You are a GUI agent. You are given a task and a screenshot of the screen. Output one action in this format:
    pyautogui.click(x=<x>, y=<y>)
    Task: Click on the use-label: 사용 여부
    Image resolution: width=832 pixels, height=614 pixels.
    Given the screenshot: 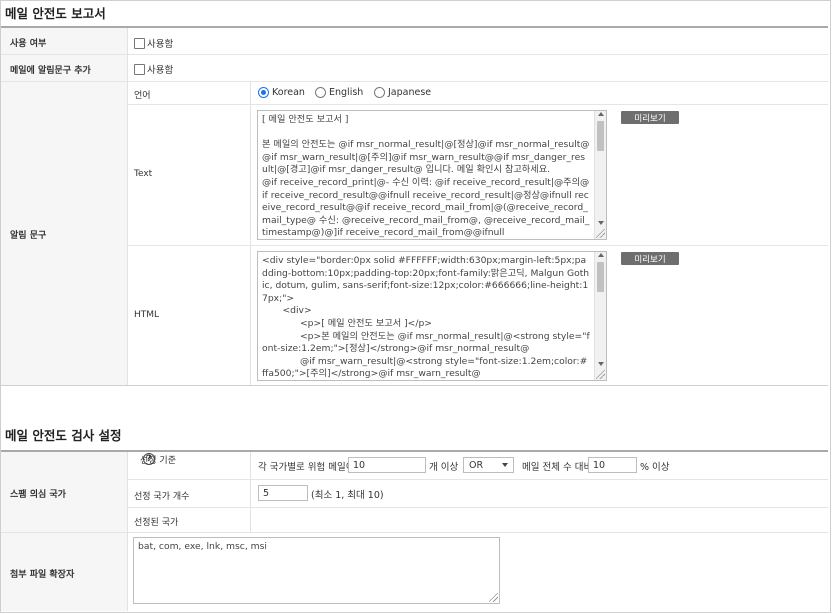 What is the action you would take?
    pyautogui.click(x=28, y=44)
    